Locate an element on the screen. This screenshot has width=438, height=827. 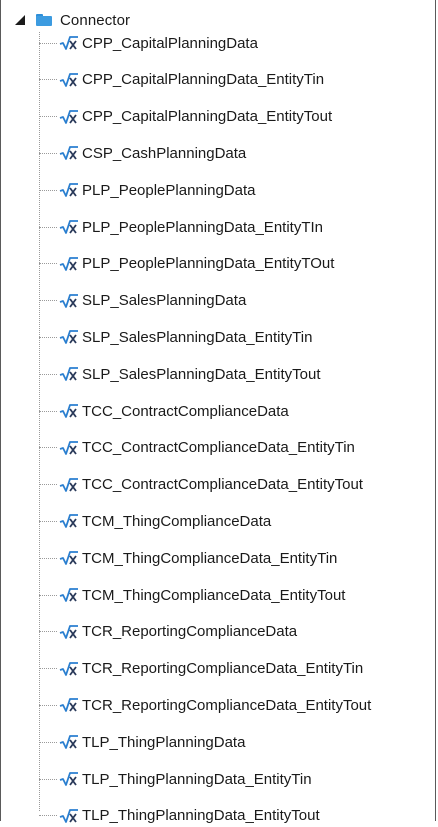
tree-item-label: CPP_CapitalPlanningData is located at coordinates (170, 43).